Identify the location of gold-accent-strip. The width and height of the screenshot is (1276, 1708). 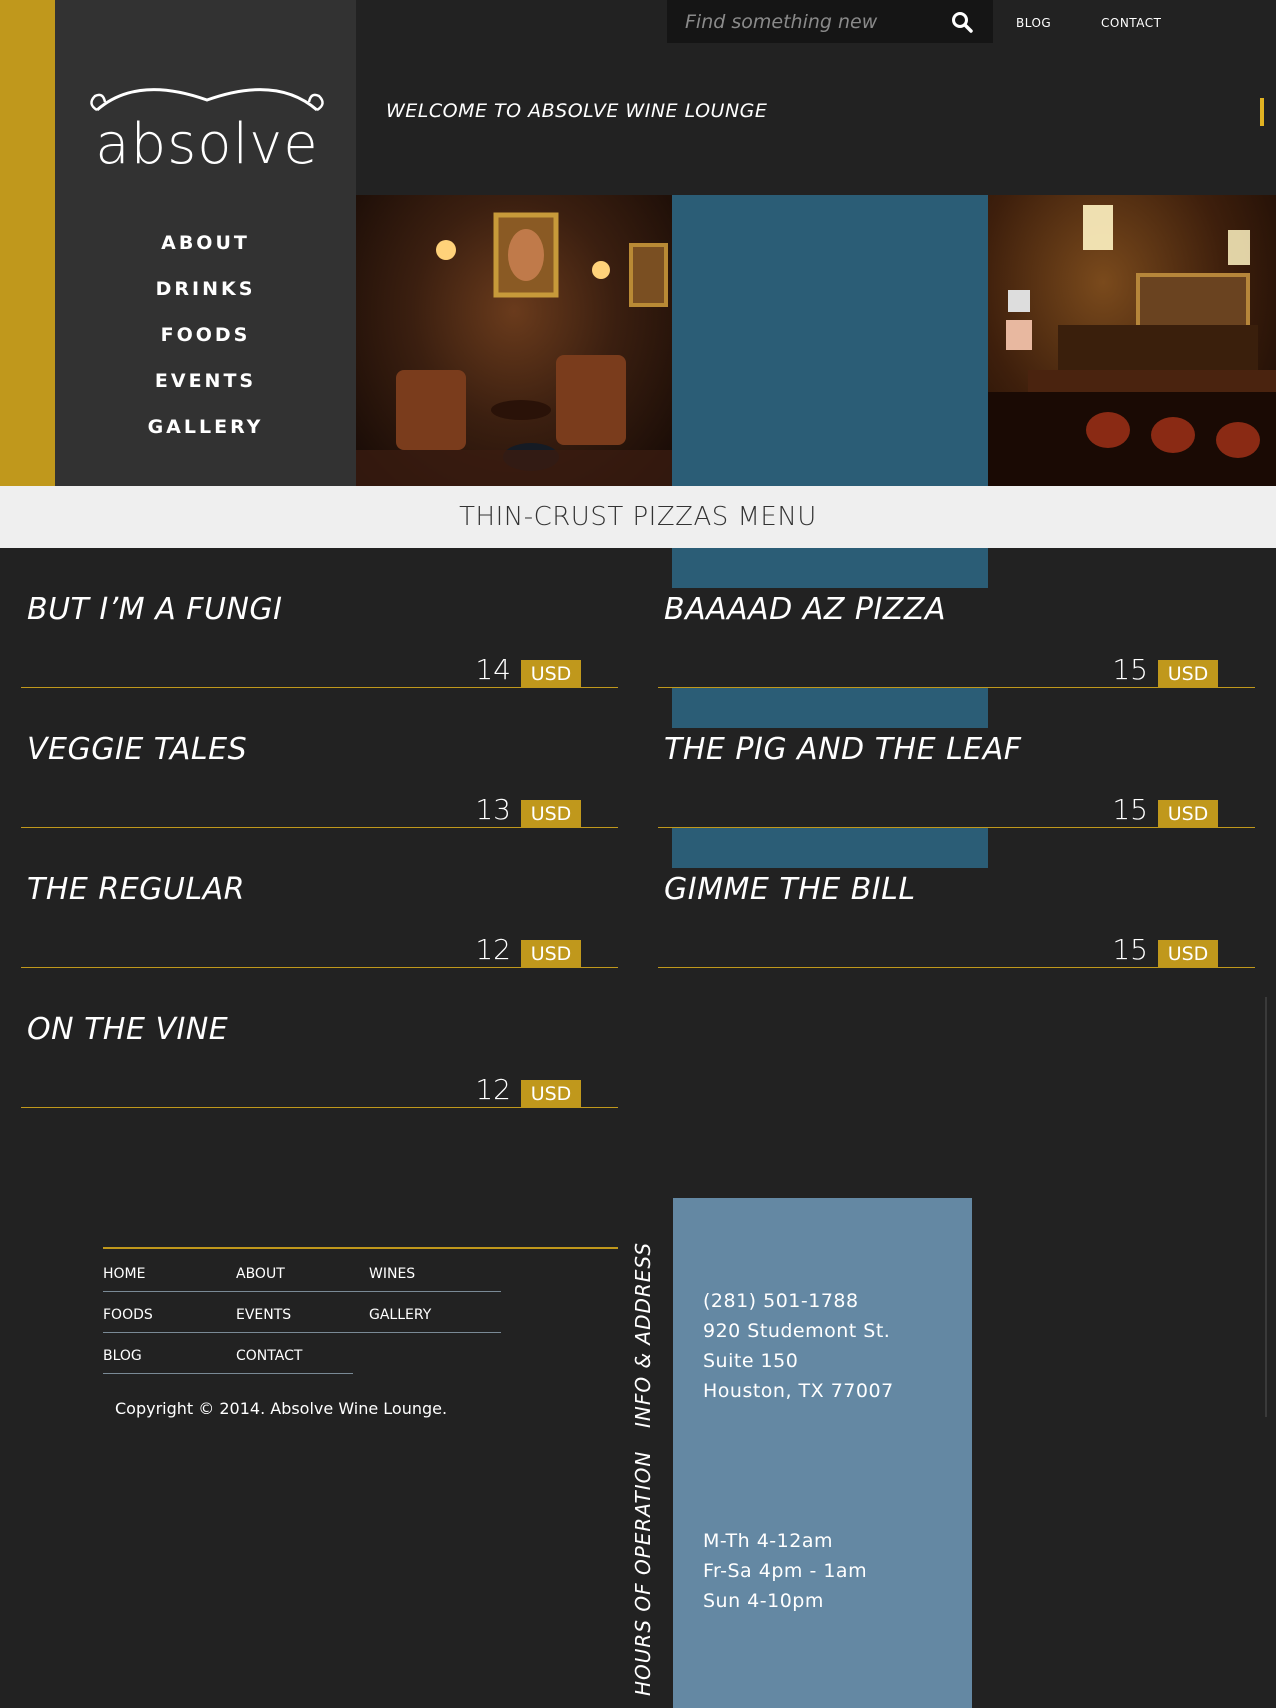
(27, 243).